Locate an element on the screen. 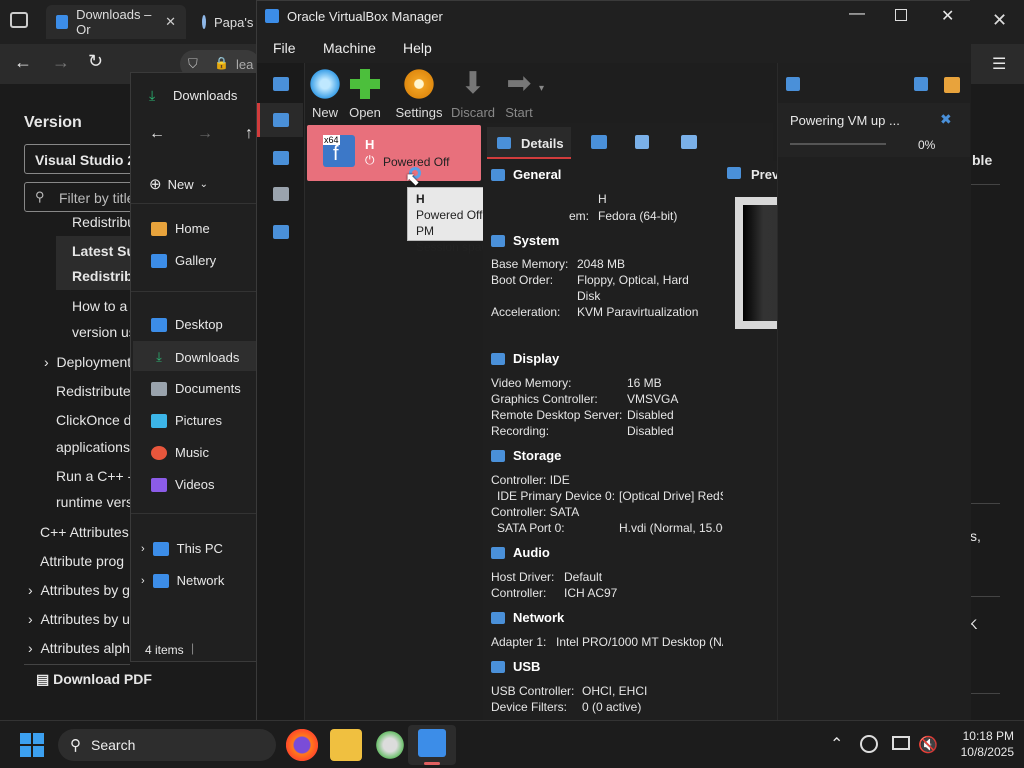 This screenshot has width=1024, height=768. nav-this-pc: › This PC is located at coordinates (182, 548).